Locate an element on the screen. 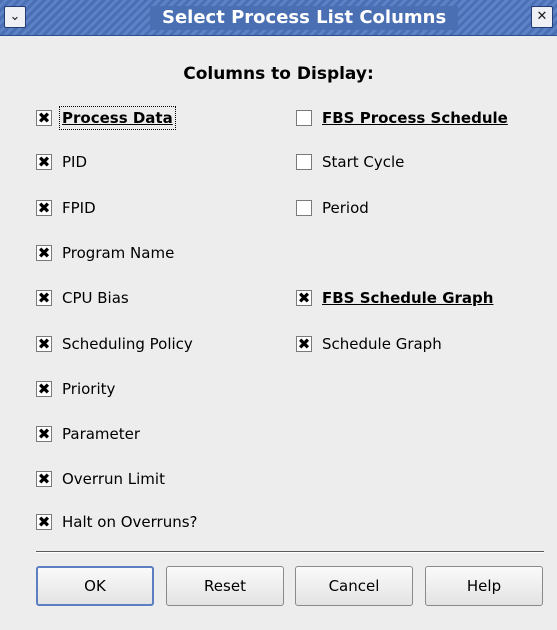 The image size is (557, 630). checkbox-cpu-bias: ✖ CPU Bias is located at coordinates (82, 298).